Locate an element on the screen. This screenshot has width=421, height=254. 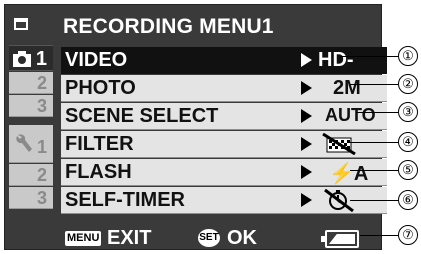
filter-icon is located at coordinates (339, 144).